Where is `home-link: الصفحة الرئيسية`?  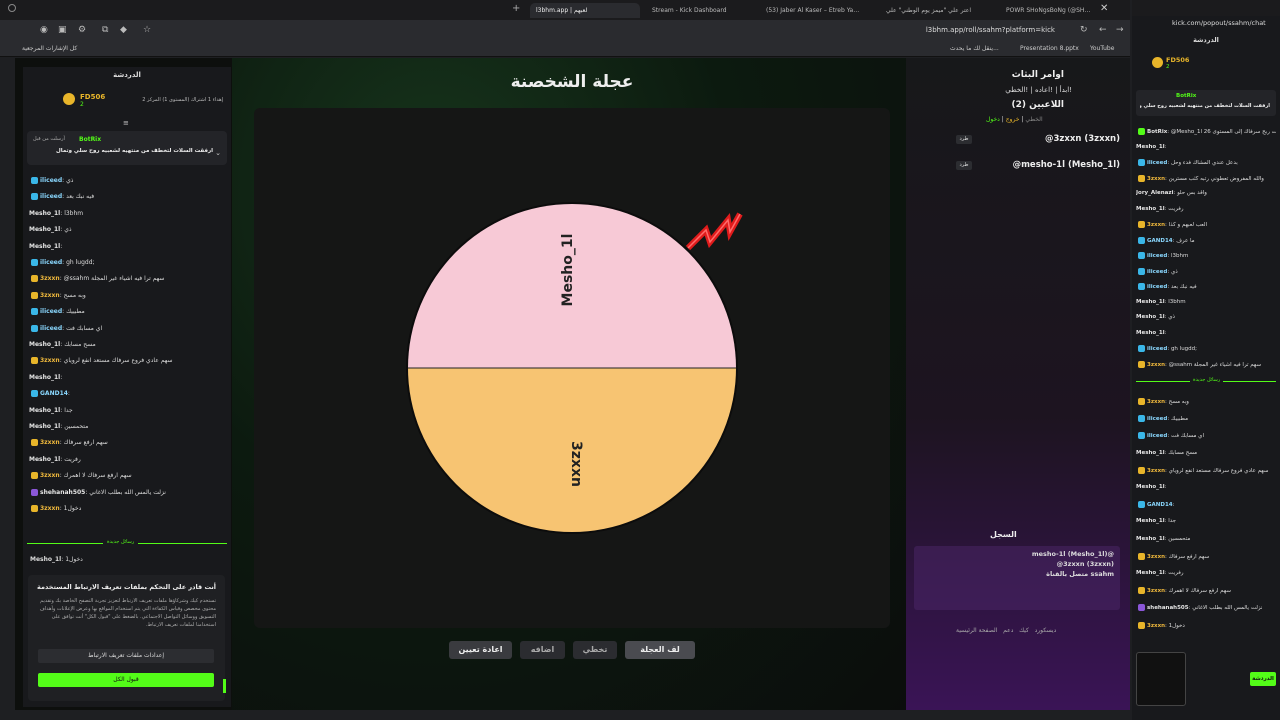 home-link: الصفحة الرئيسية is located at coordinates (976, 630).